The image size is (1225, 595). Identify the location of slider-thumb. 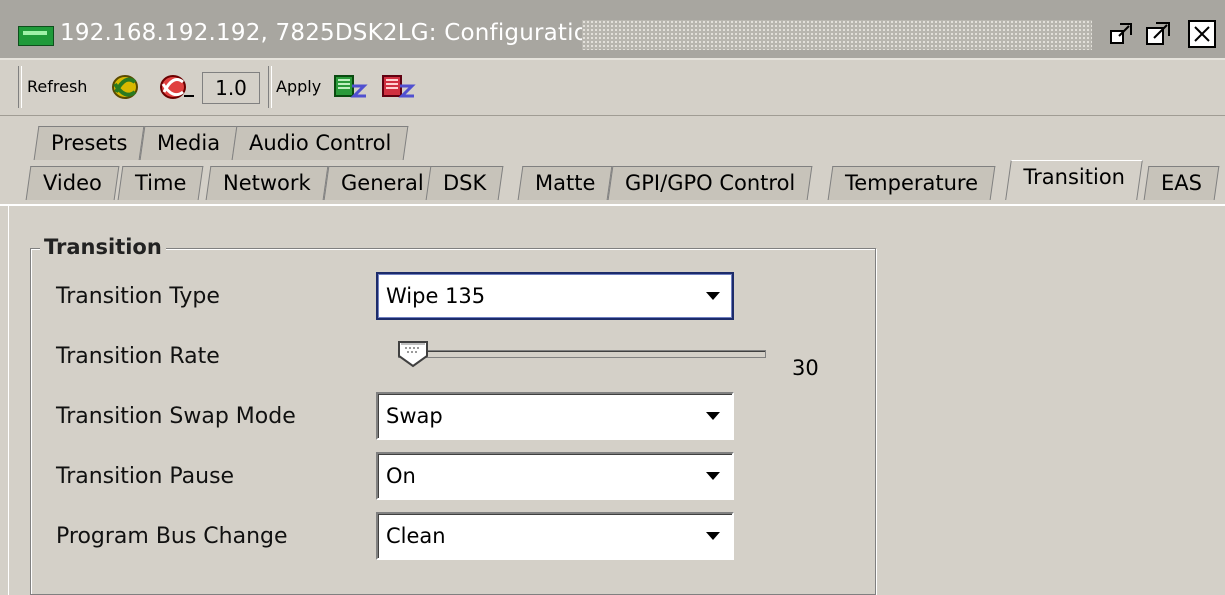
(413, 354).